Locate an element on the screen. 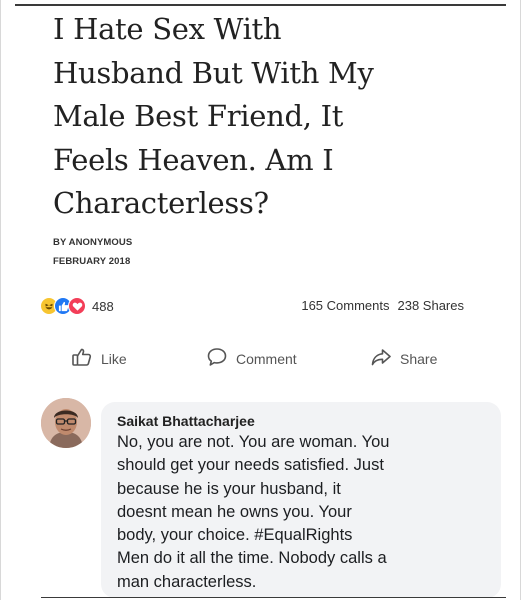  reactions-summary: 488 is located at coordinates (77, 306).